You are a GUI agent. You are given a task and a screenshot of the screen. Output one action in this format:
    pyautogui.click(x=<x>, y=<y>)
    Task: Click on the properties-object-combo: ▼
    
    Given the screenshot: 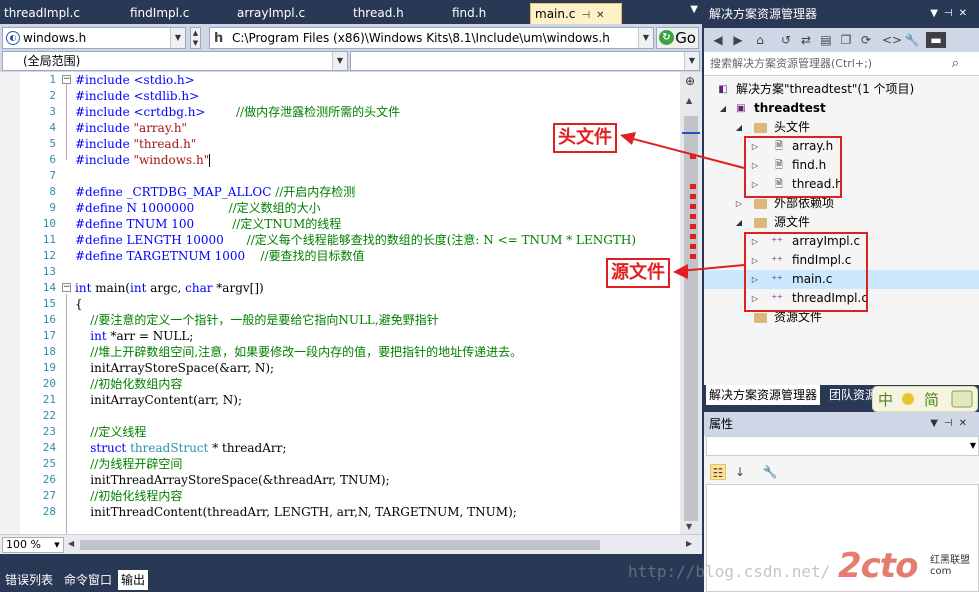 What is the action you would take?
    pyautogui.click(x=842, y=446)
    